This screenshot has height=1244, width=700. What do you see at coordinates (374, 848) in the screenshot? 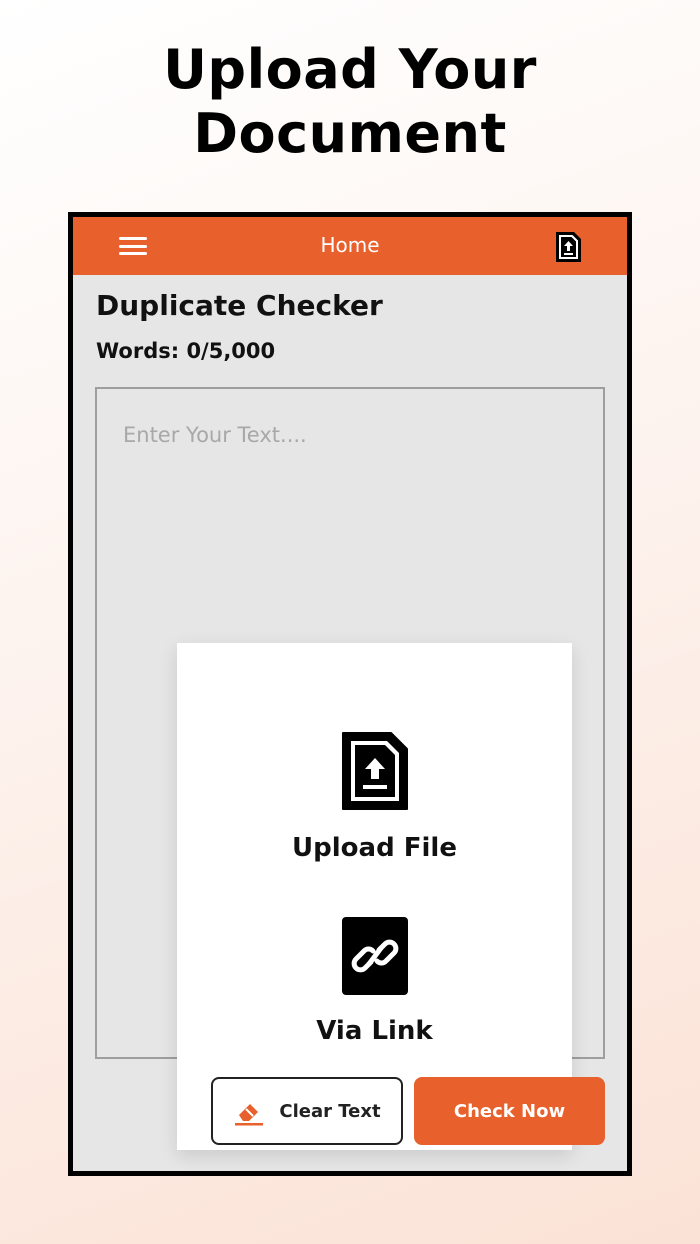
I see `upload-file-label: Upload File` at bounding box center [374, 848].